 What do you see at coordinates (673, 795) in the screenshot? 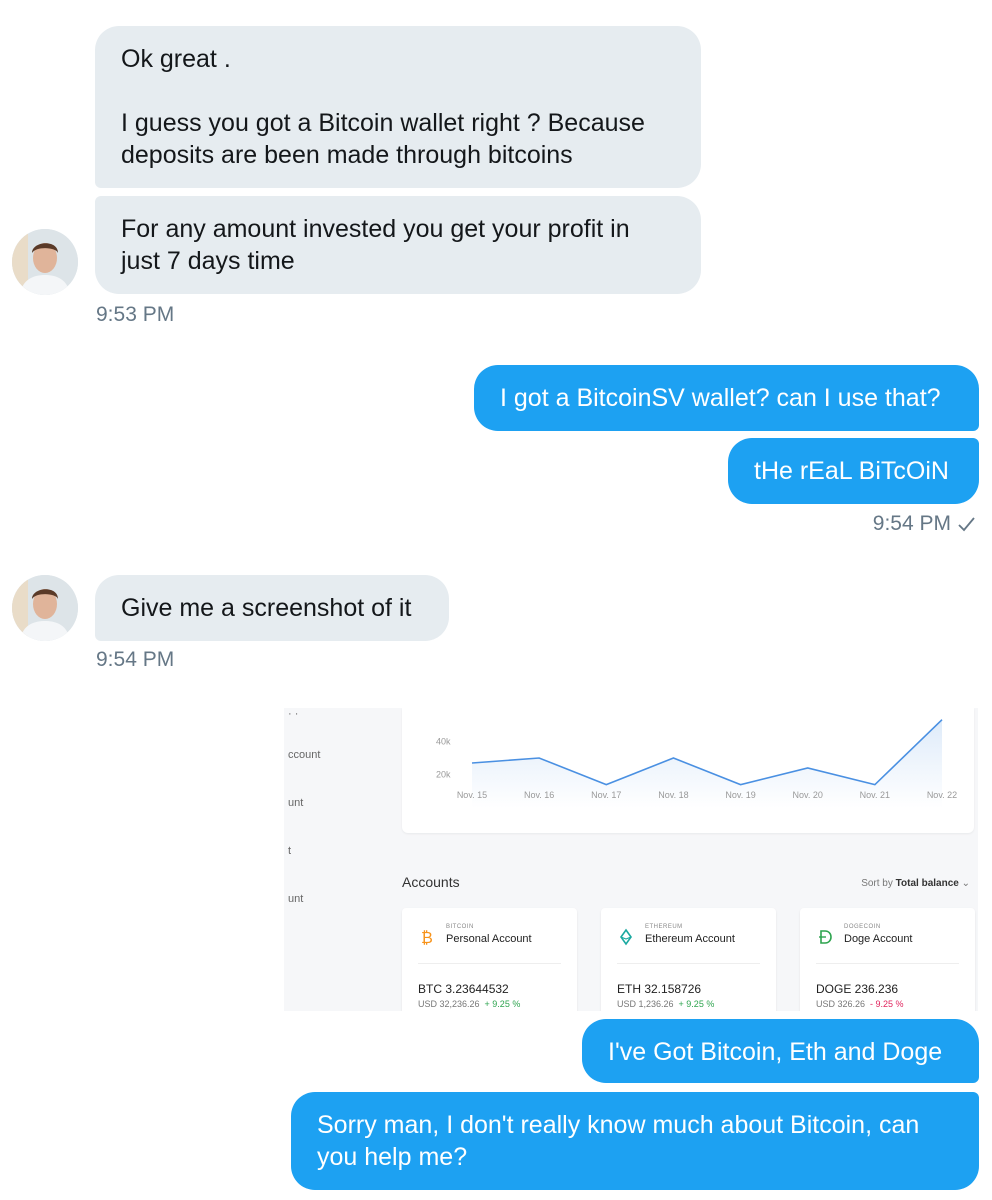
I see `x-tick-label: Nov. 18` at bounding box center [673, 795].